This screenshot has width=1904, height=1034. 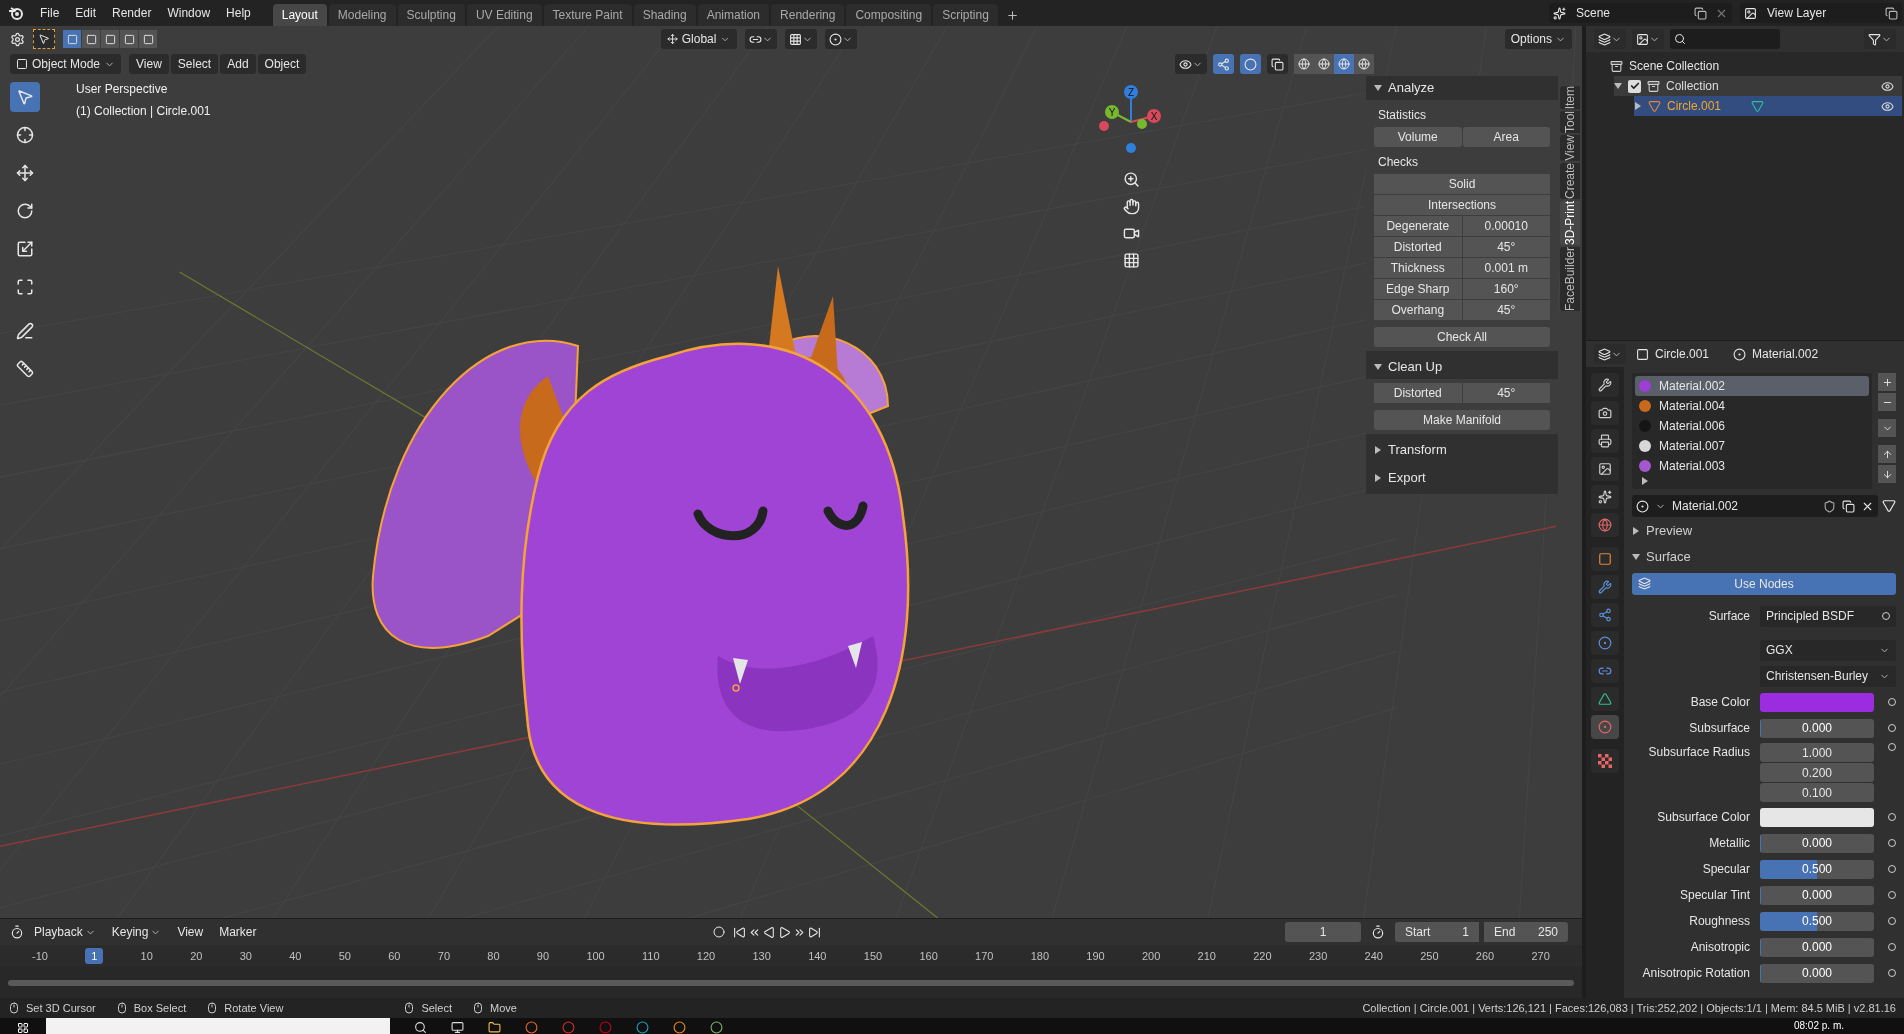 What do you see at coordinates (808, 15) in the screenshot?
I see `workspace-tab: Rendering` at bounding box center [808, 15].